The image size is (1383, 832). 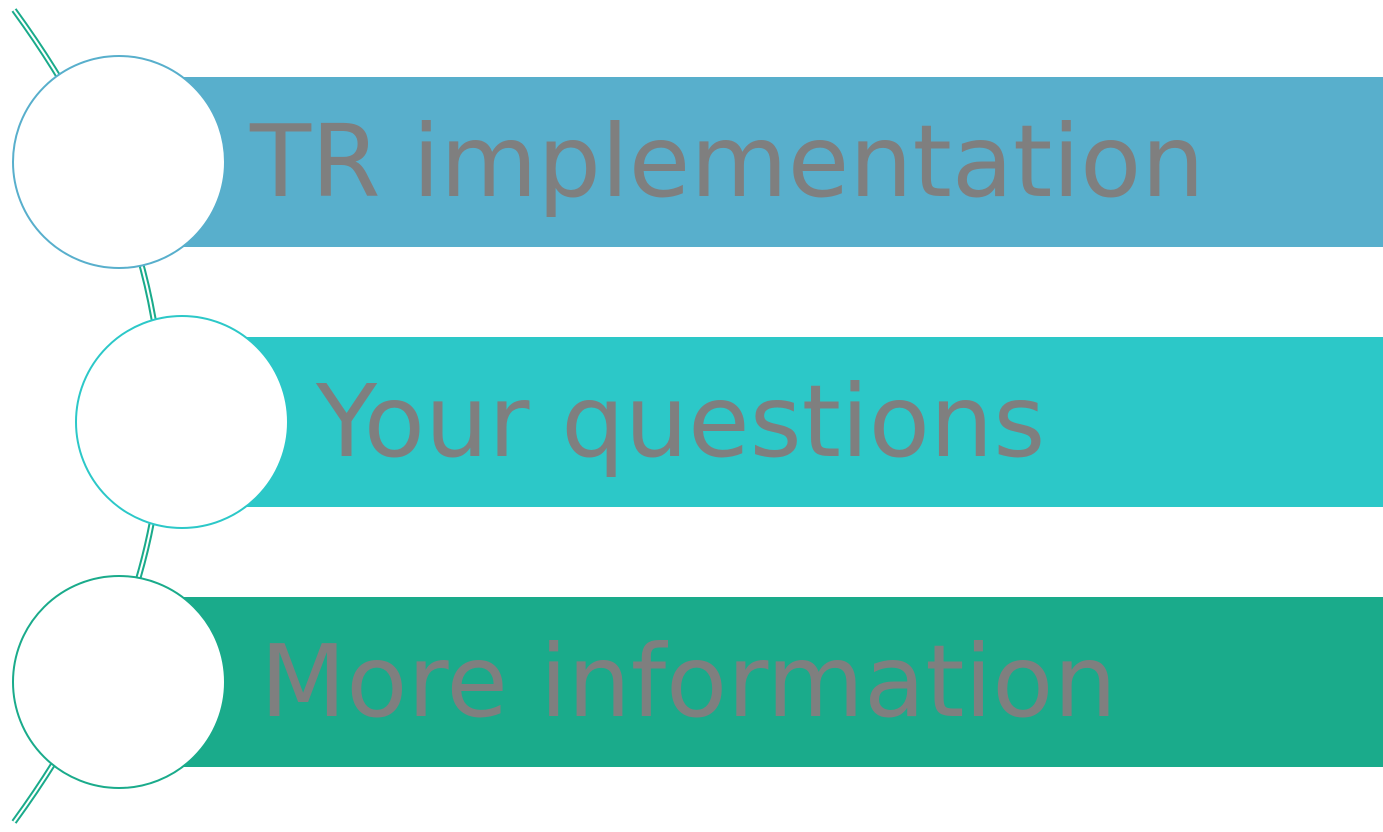 What do you see at coordinates (727, 161) in the screenshot?
I see `band-label: TR implementation` at bounding box center [727, 161].